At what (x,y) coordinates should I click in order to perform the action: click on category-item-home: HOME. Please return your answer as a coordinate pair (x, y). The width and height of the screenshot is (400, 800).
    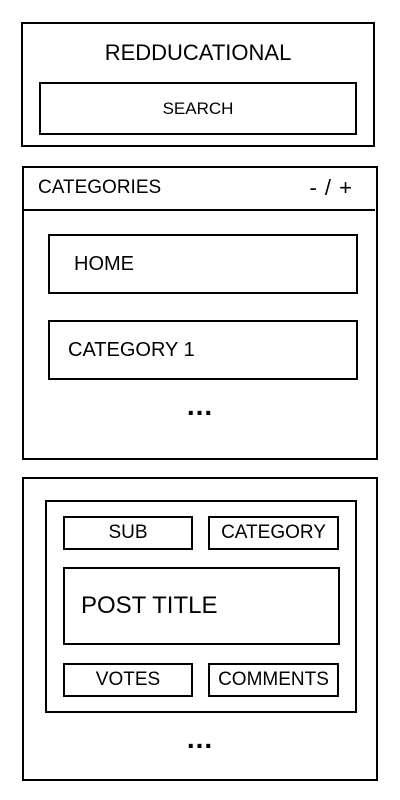
    Looking at the image, I should click on (203, 264).